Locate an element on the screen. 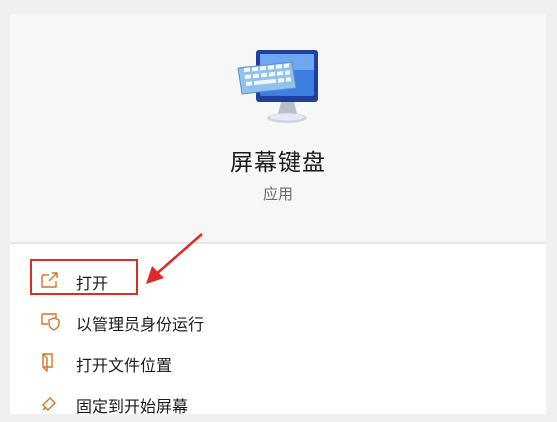 This screenshot has width=557, height=422. menu-item-label: 固定到开始屏幕 is located at coordinates (132, 406).